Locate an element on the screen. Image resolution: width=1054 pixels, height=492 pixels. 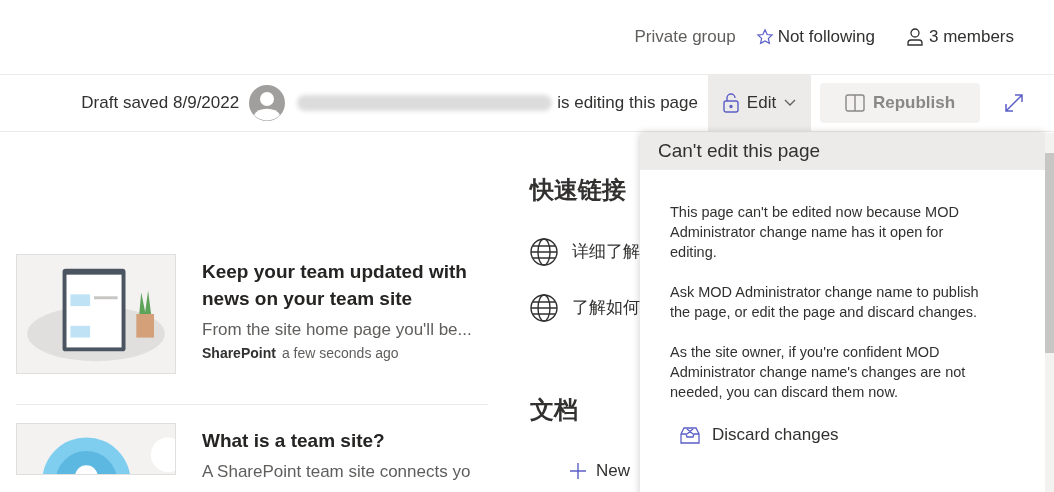
news-title: What is a team site? is located at coordinates (336, 440).